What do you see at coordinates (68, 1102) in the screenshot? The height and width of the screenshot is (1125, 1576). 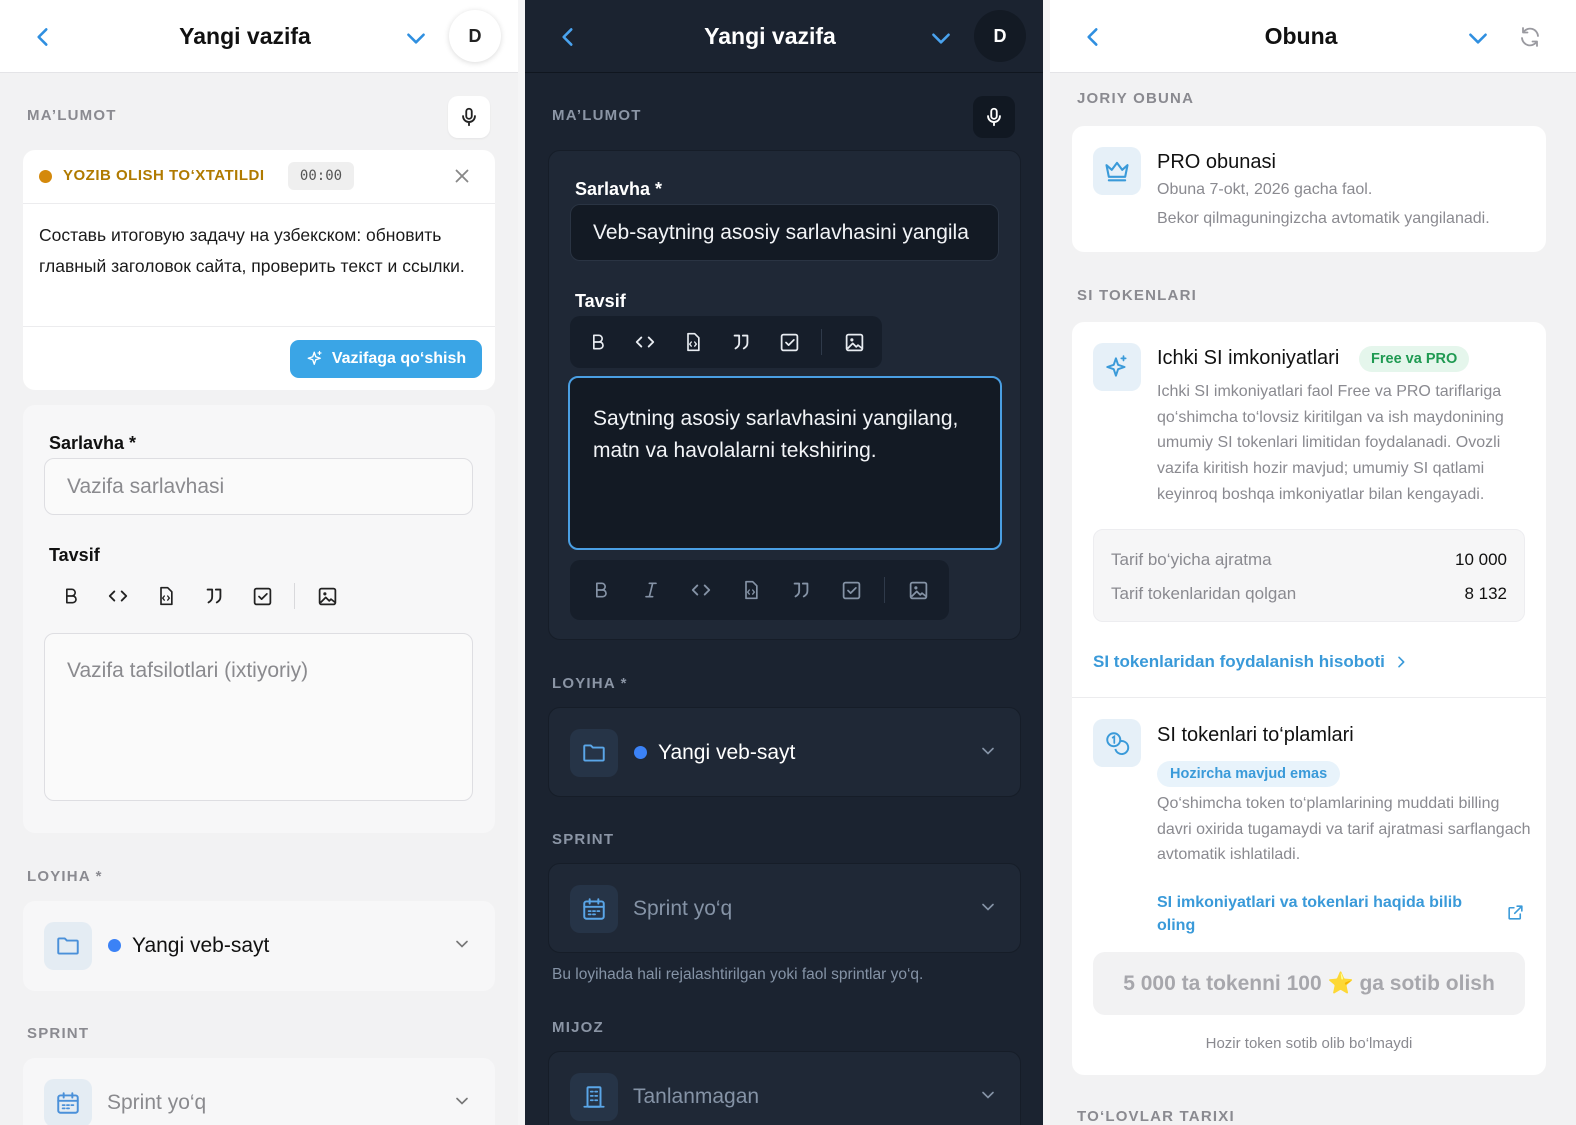 I see `sprint-icon-box` at bounding box center [68, 1102].